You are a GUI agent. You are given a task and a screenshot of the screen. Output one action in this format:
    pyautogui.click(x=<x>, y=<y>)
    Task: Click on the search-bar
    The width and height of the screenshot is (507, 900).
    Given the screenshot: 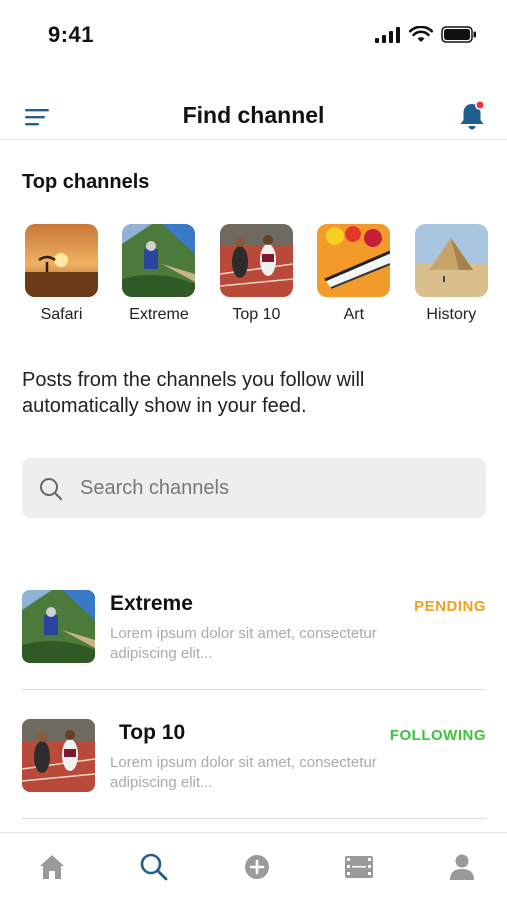 What is the action you would take?
    pyautogui.click(x=254, y=488)
    